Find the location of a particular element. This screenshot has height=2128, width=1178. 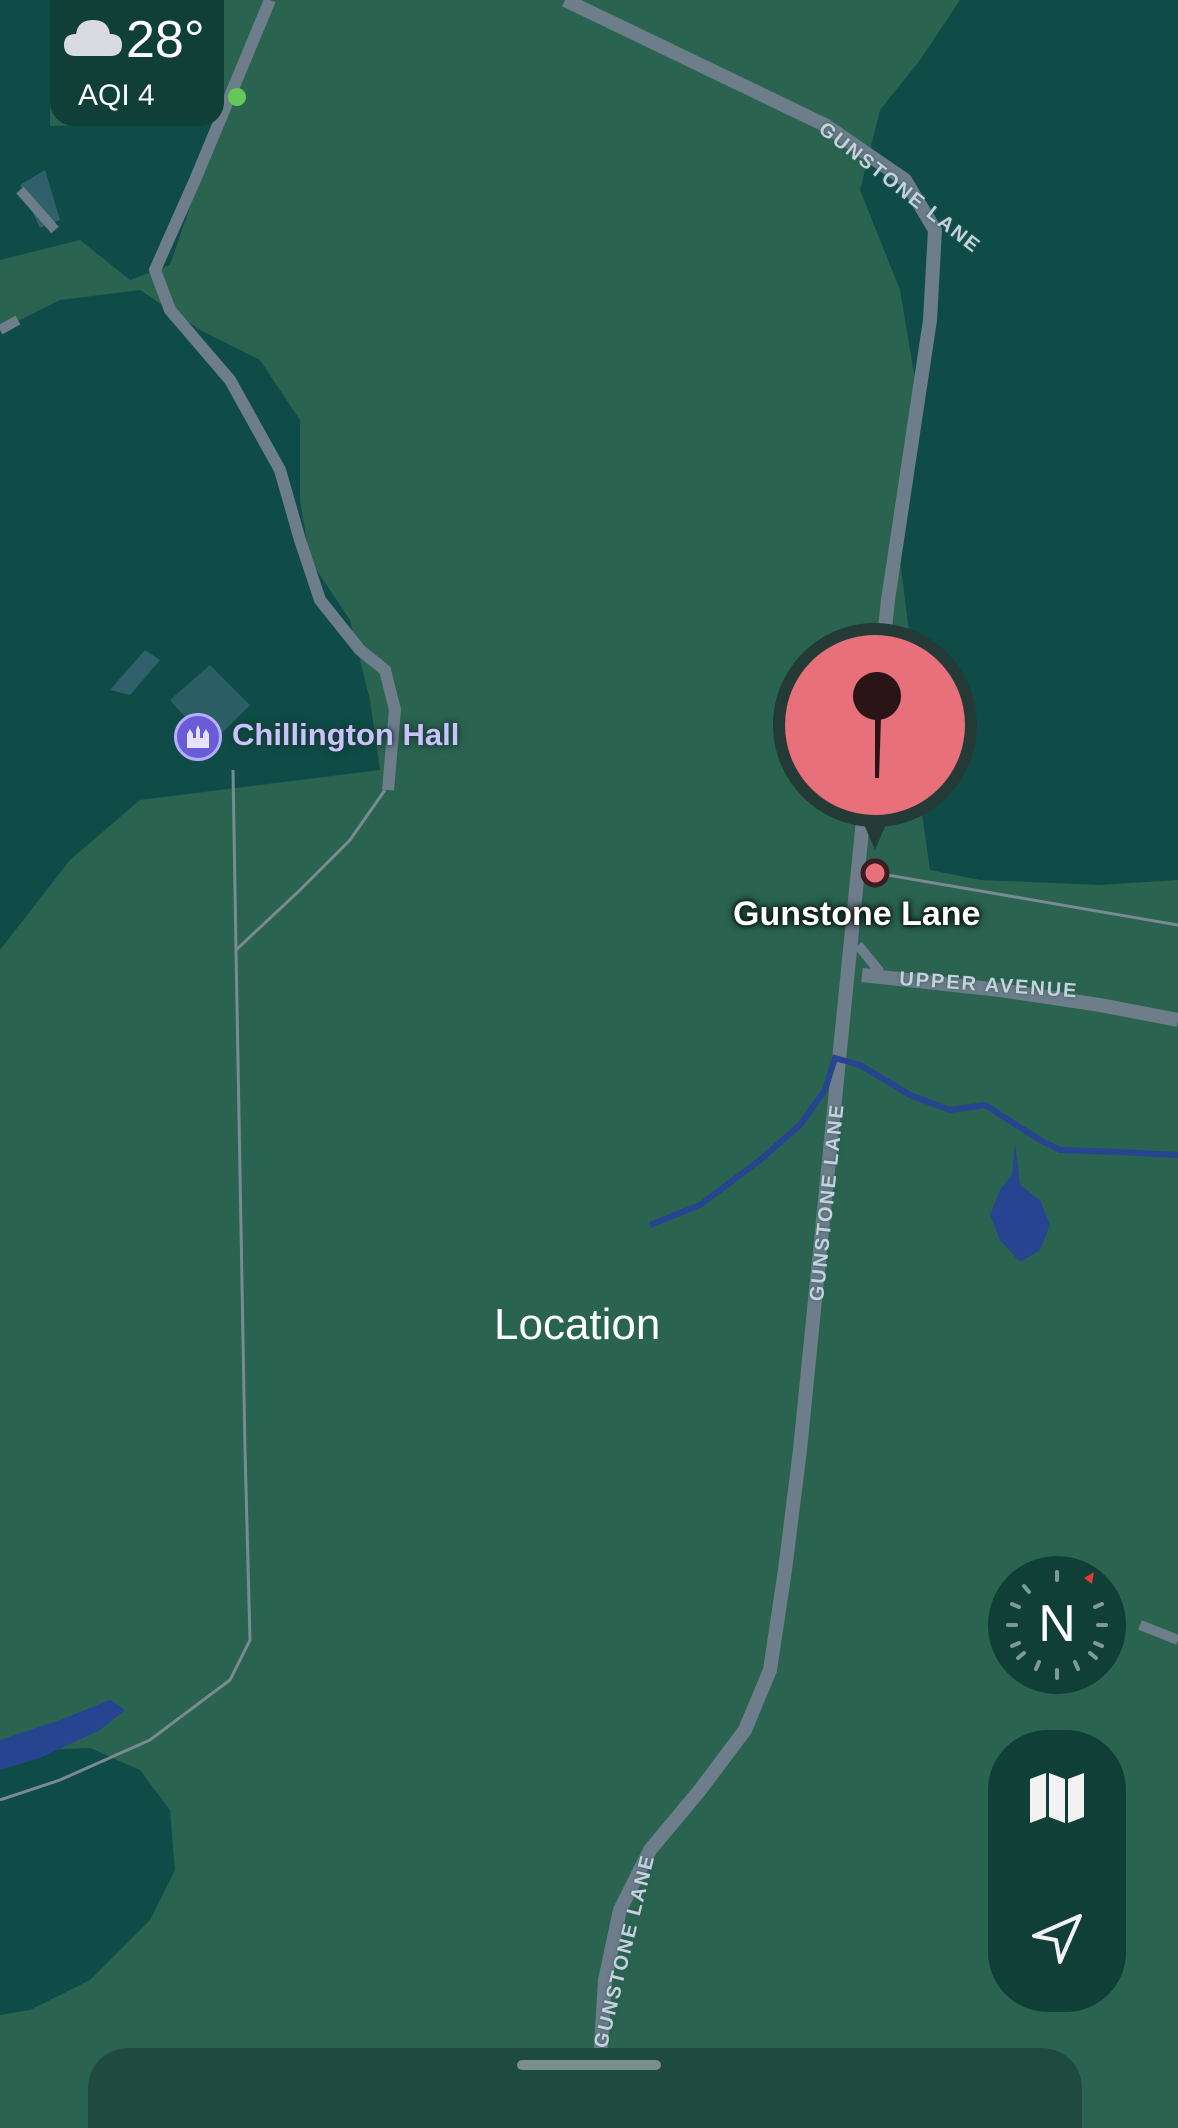

map-mode-button is located at coordinates (1057, 1800).